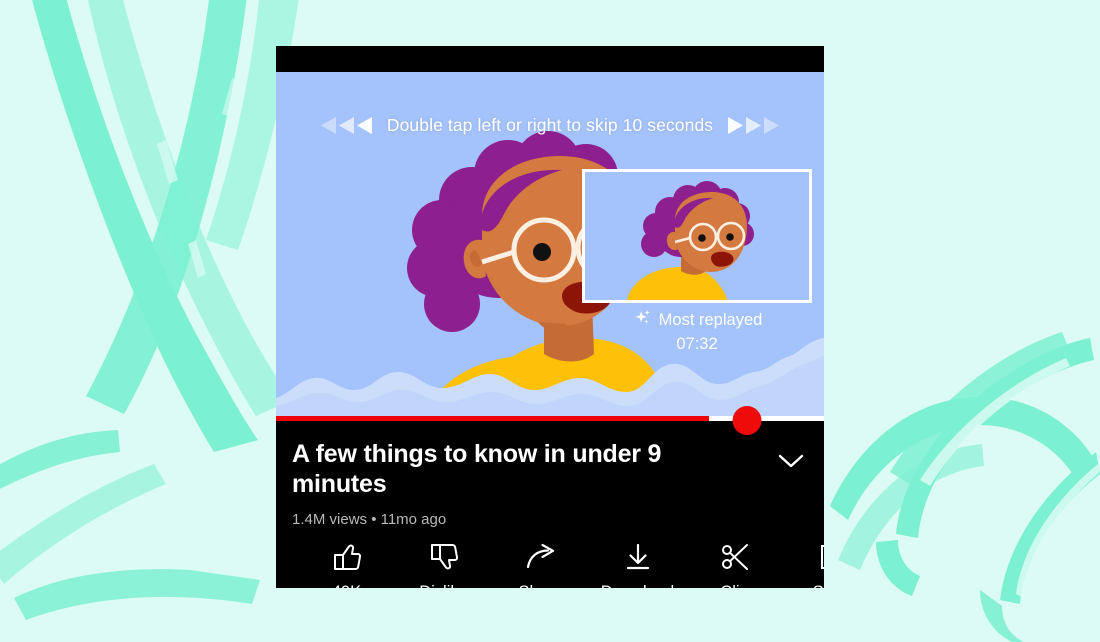  I want to click on letterbox-top, so click(550, 59).